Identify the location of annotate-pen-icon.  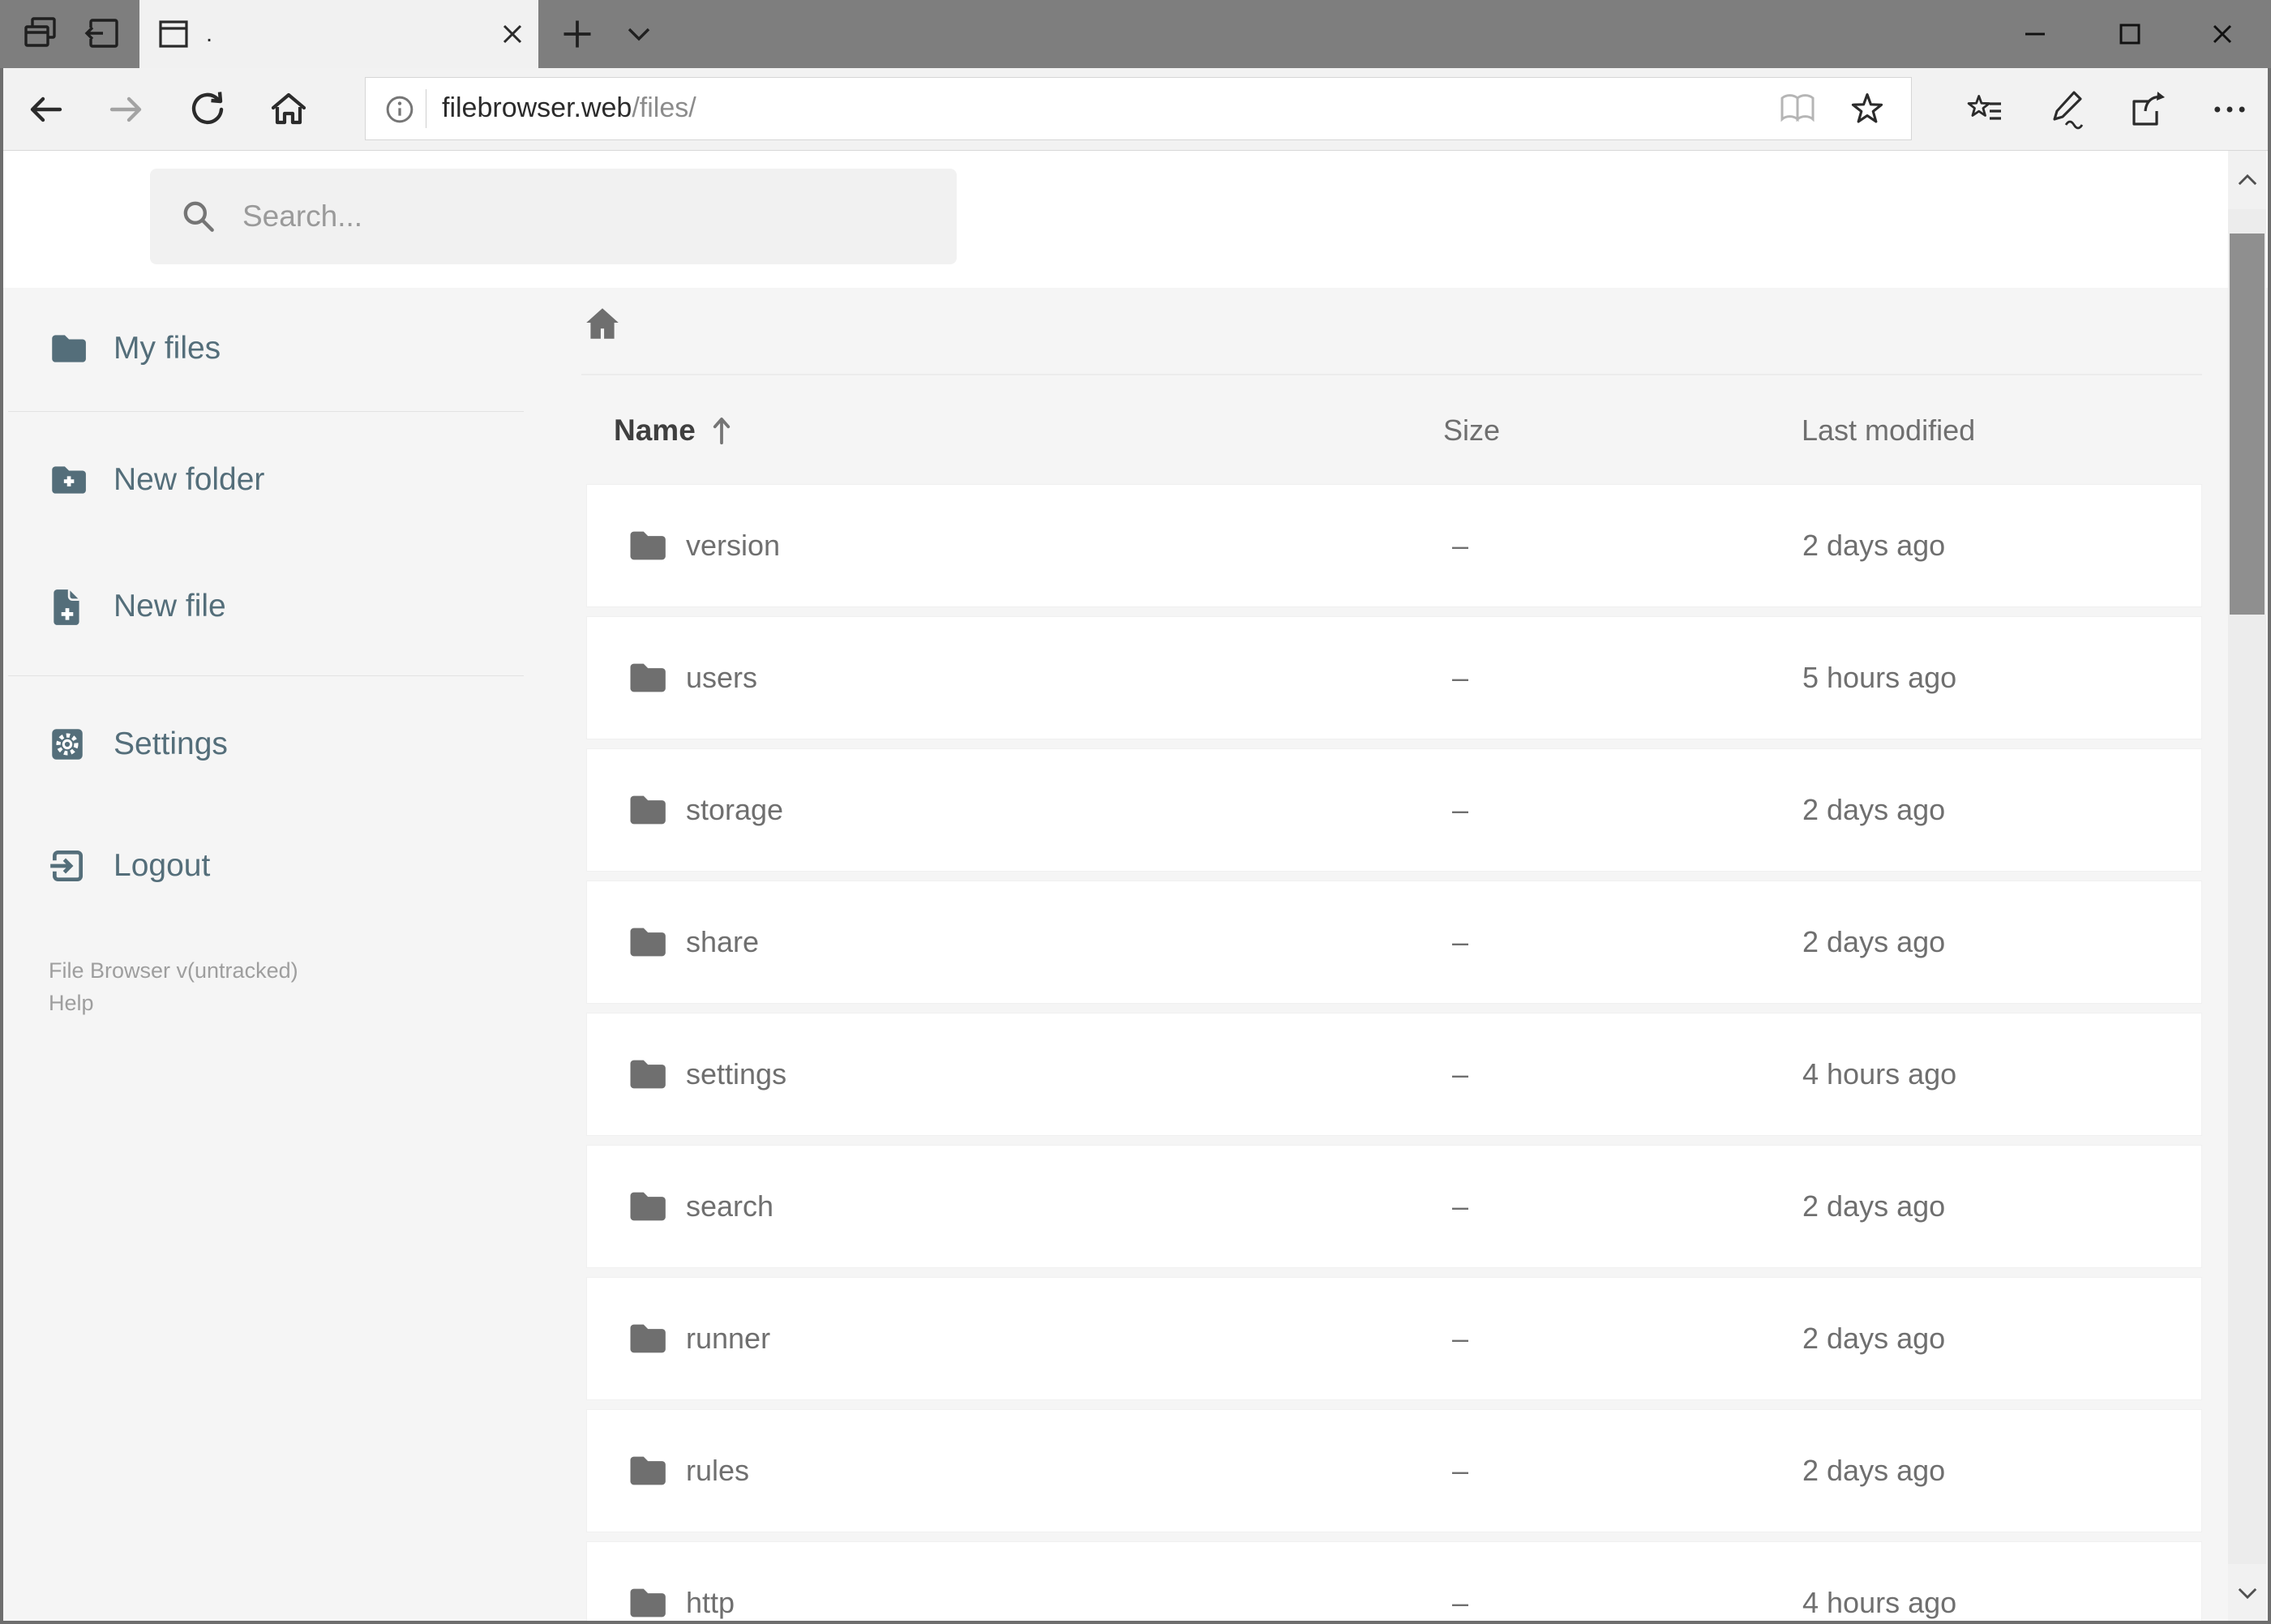
(2066, 110).